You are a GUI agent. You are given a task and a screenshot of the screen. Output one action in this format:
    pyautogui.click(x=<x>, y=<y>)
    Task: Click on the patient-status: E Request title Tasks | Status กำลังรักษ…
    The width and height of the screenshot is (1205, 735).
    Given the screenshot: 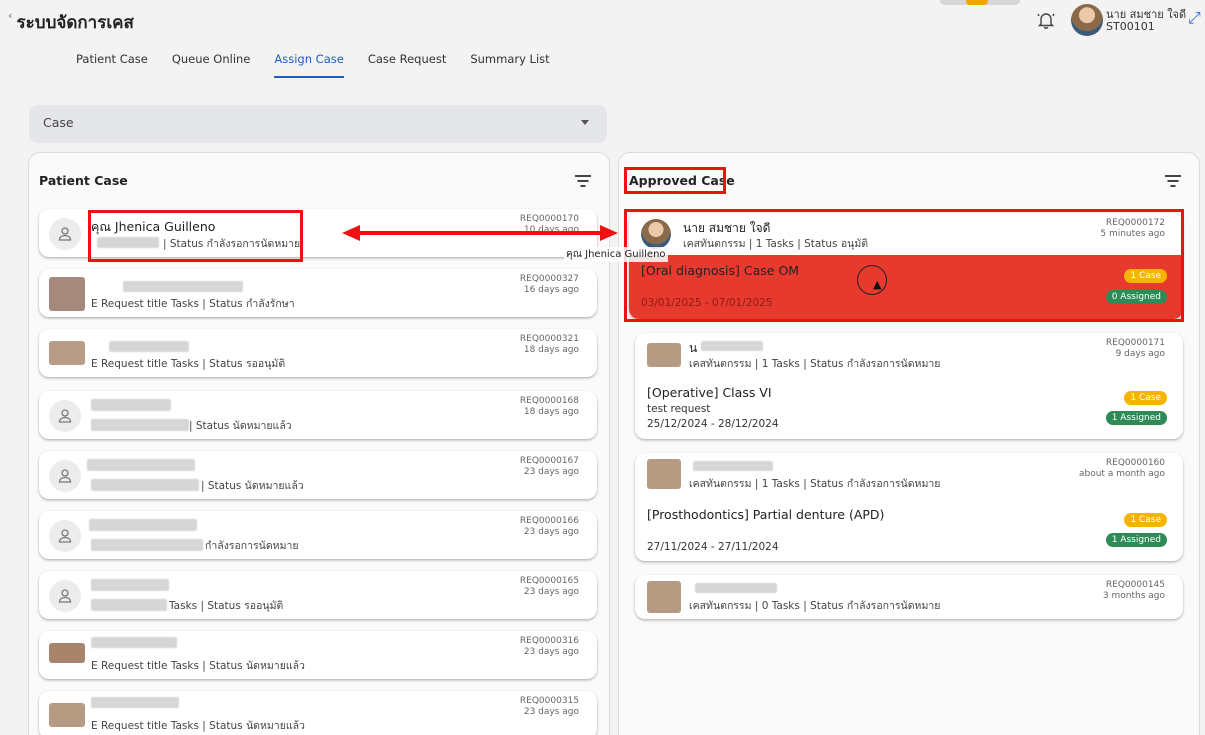 What is the action you would take?
    pyautogui.click(x=193, y=304)
    